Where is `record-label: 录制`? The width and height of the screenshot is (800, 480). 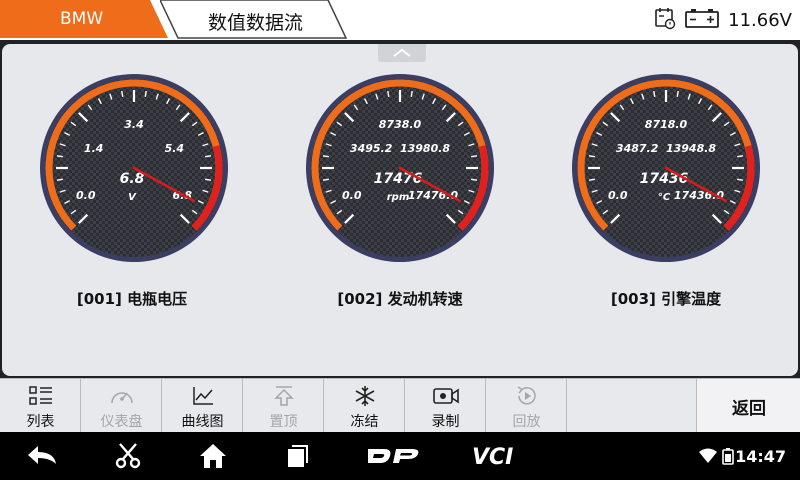
record-label: 录制 is located at coordinates (445, 422).